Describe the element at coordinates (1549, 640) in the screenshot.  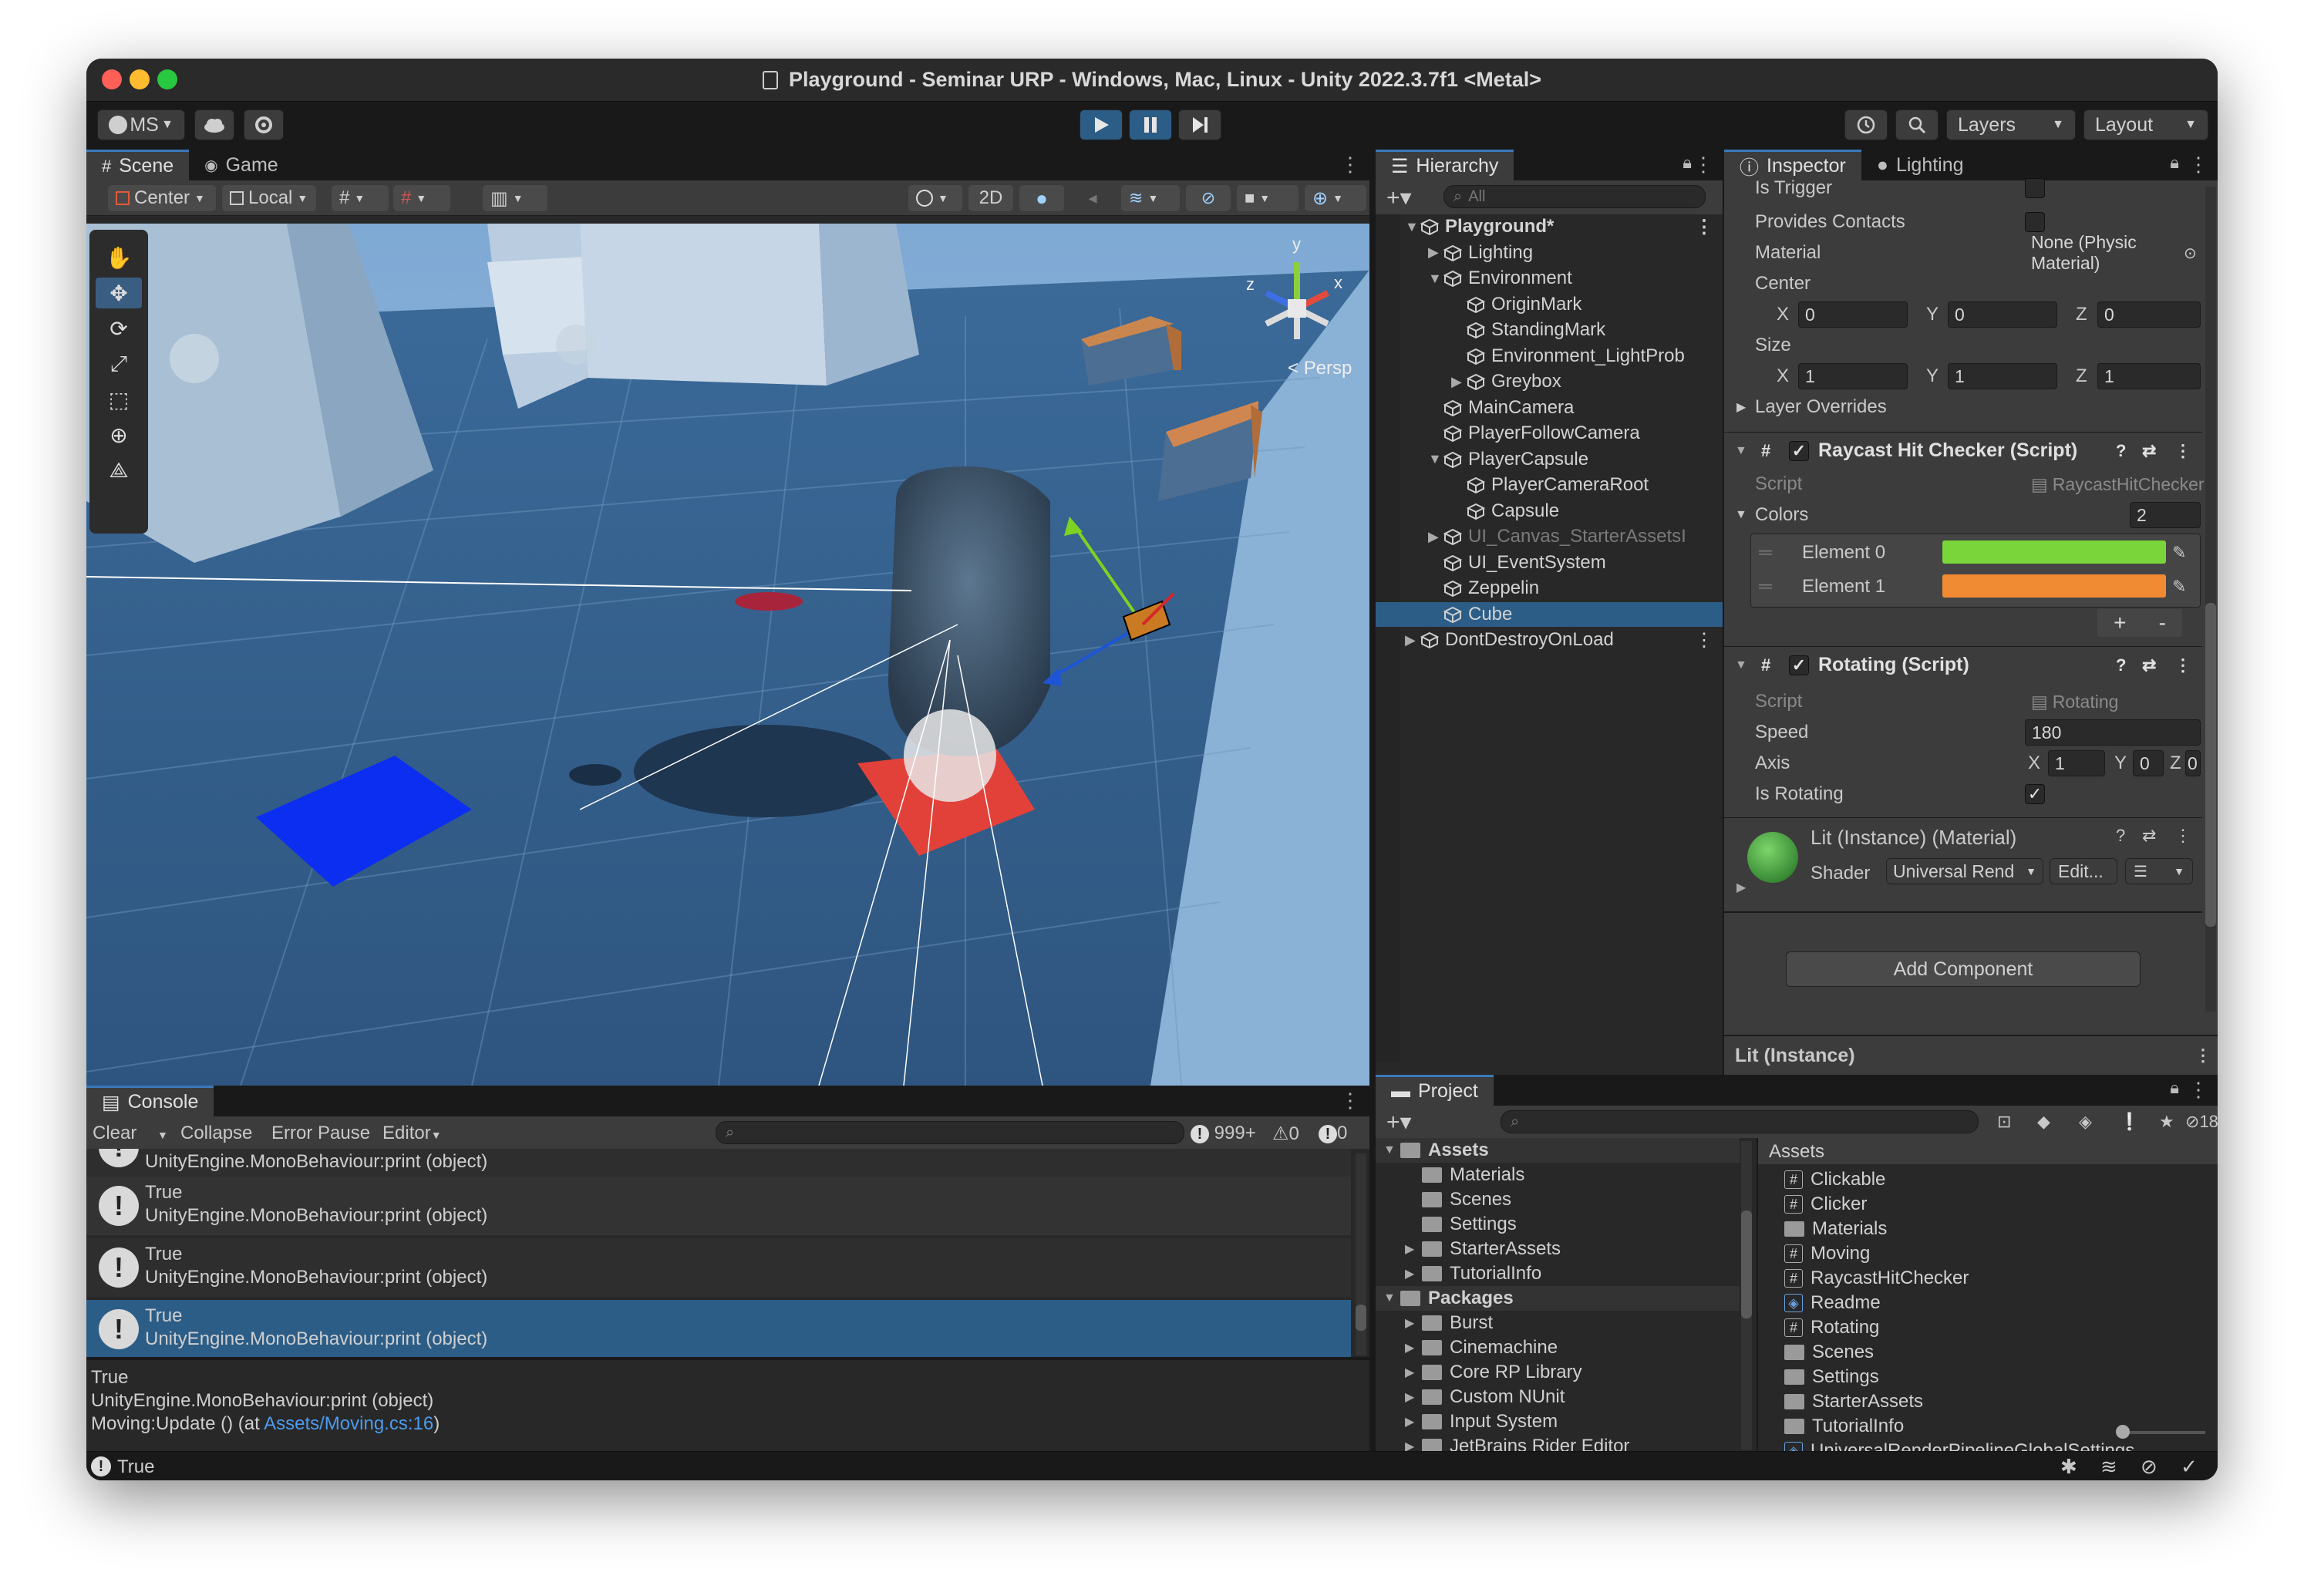
I see `hierarchy-item: ▶ DontDestroyOnLoad ⋮` at that location.